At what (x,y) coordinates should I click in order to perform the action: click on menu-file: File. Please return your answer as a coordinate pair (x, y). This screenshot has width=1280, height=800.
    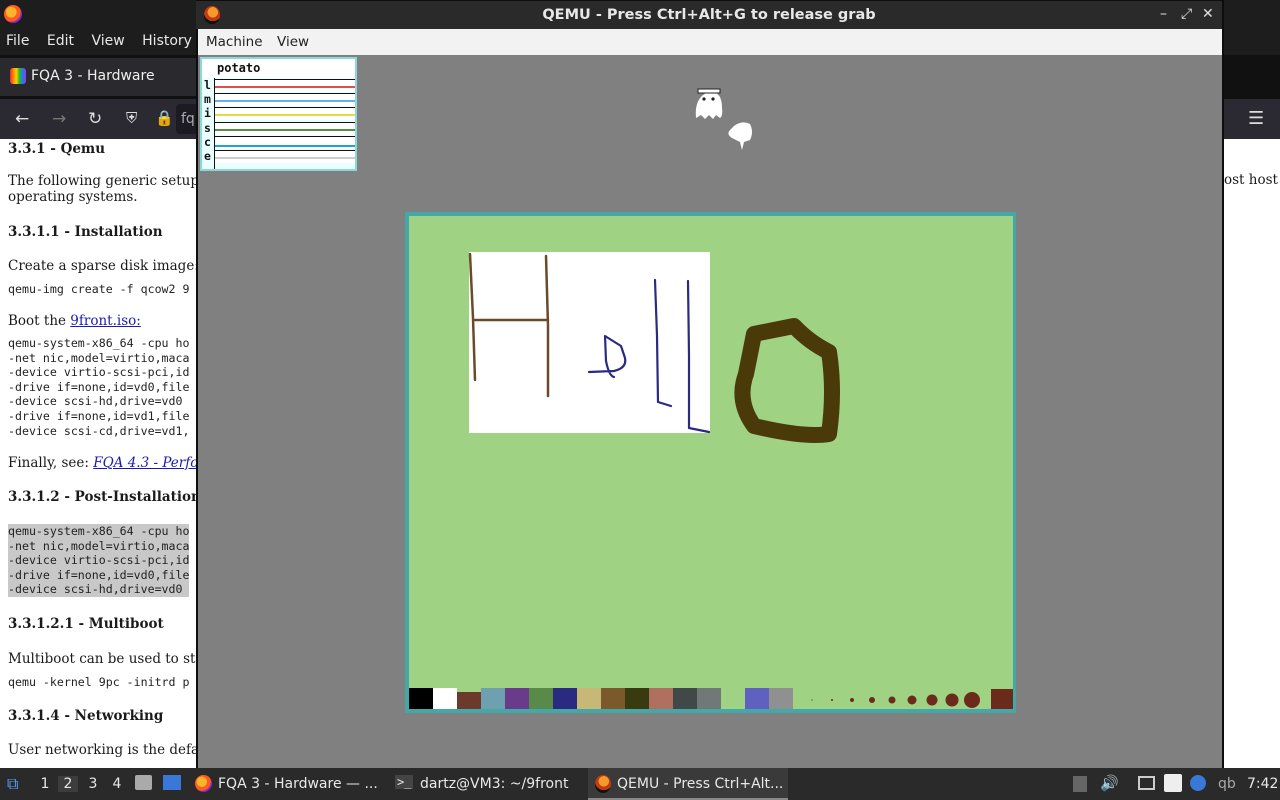
    Looking at the image, I should click on (18, 38).